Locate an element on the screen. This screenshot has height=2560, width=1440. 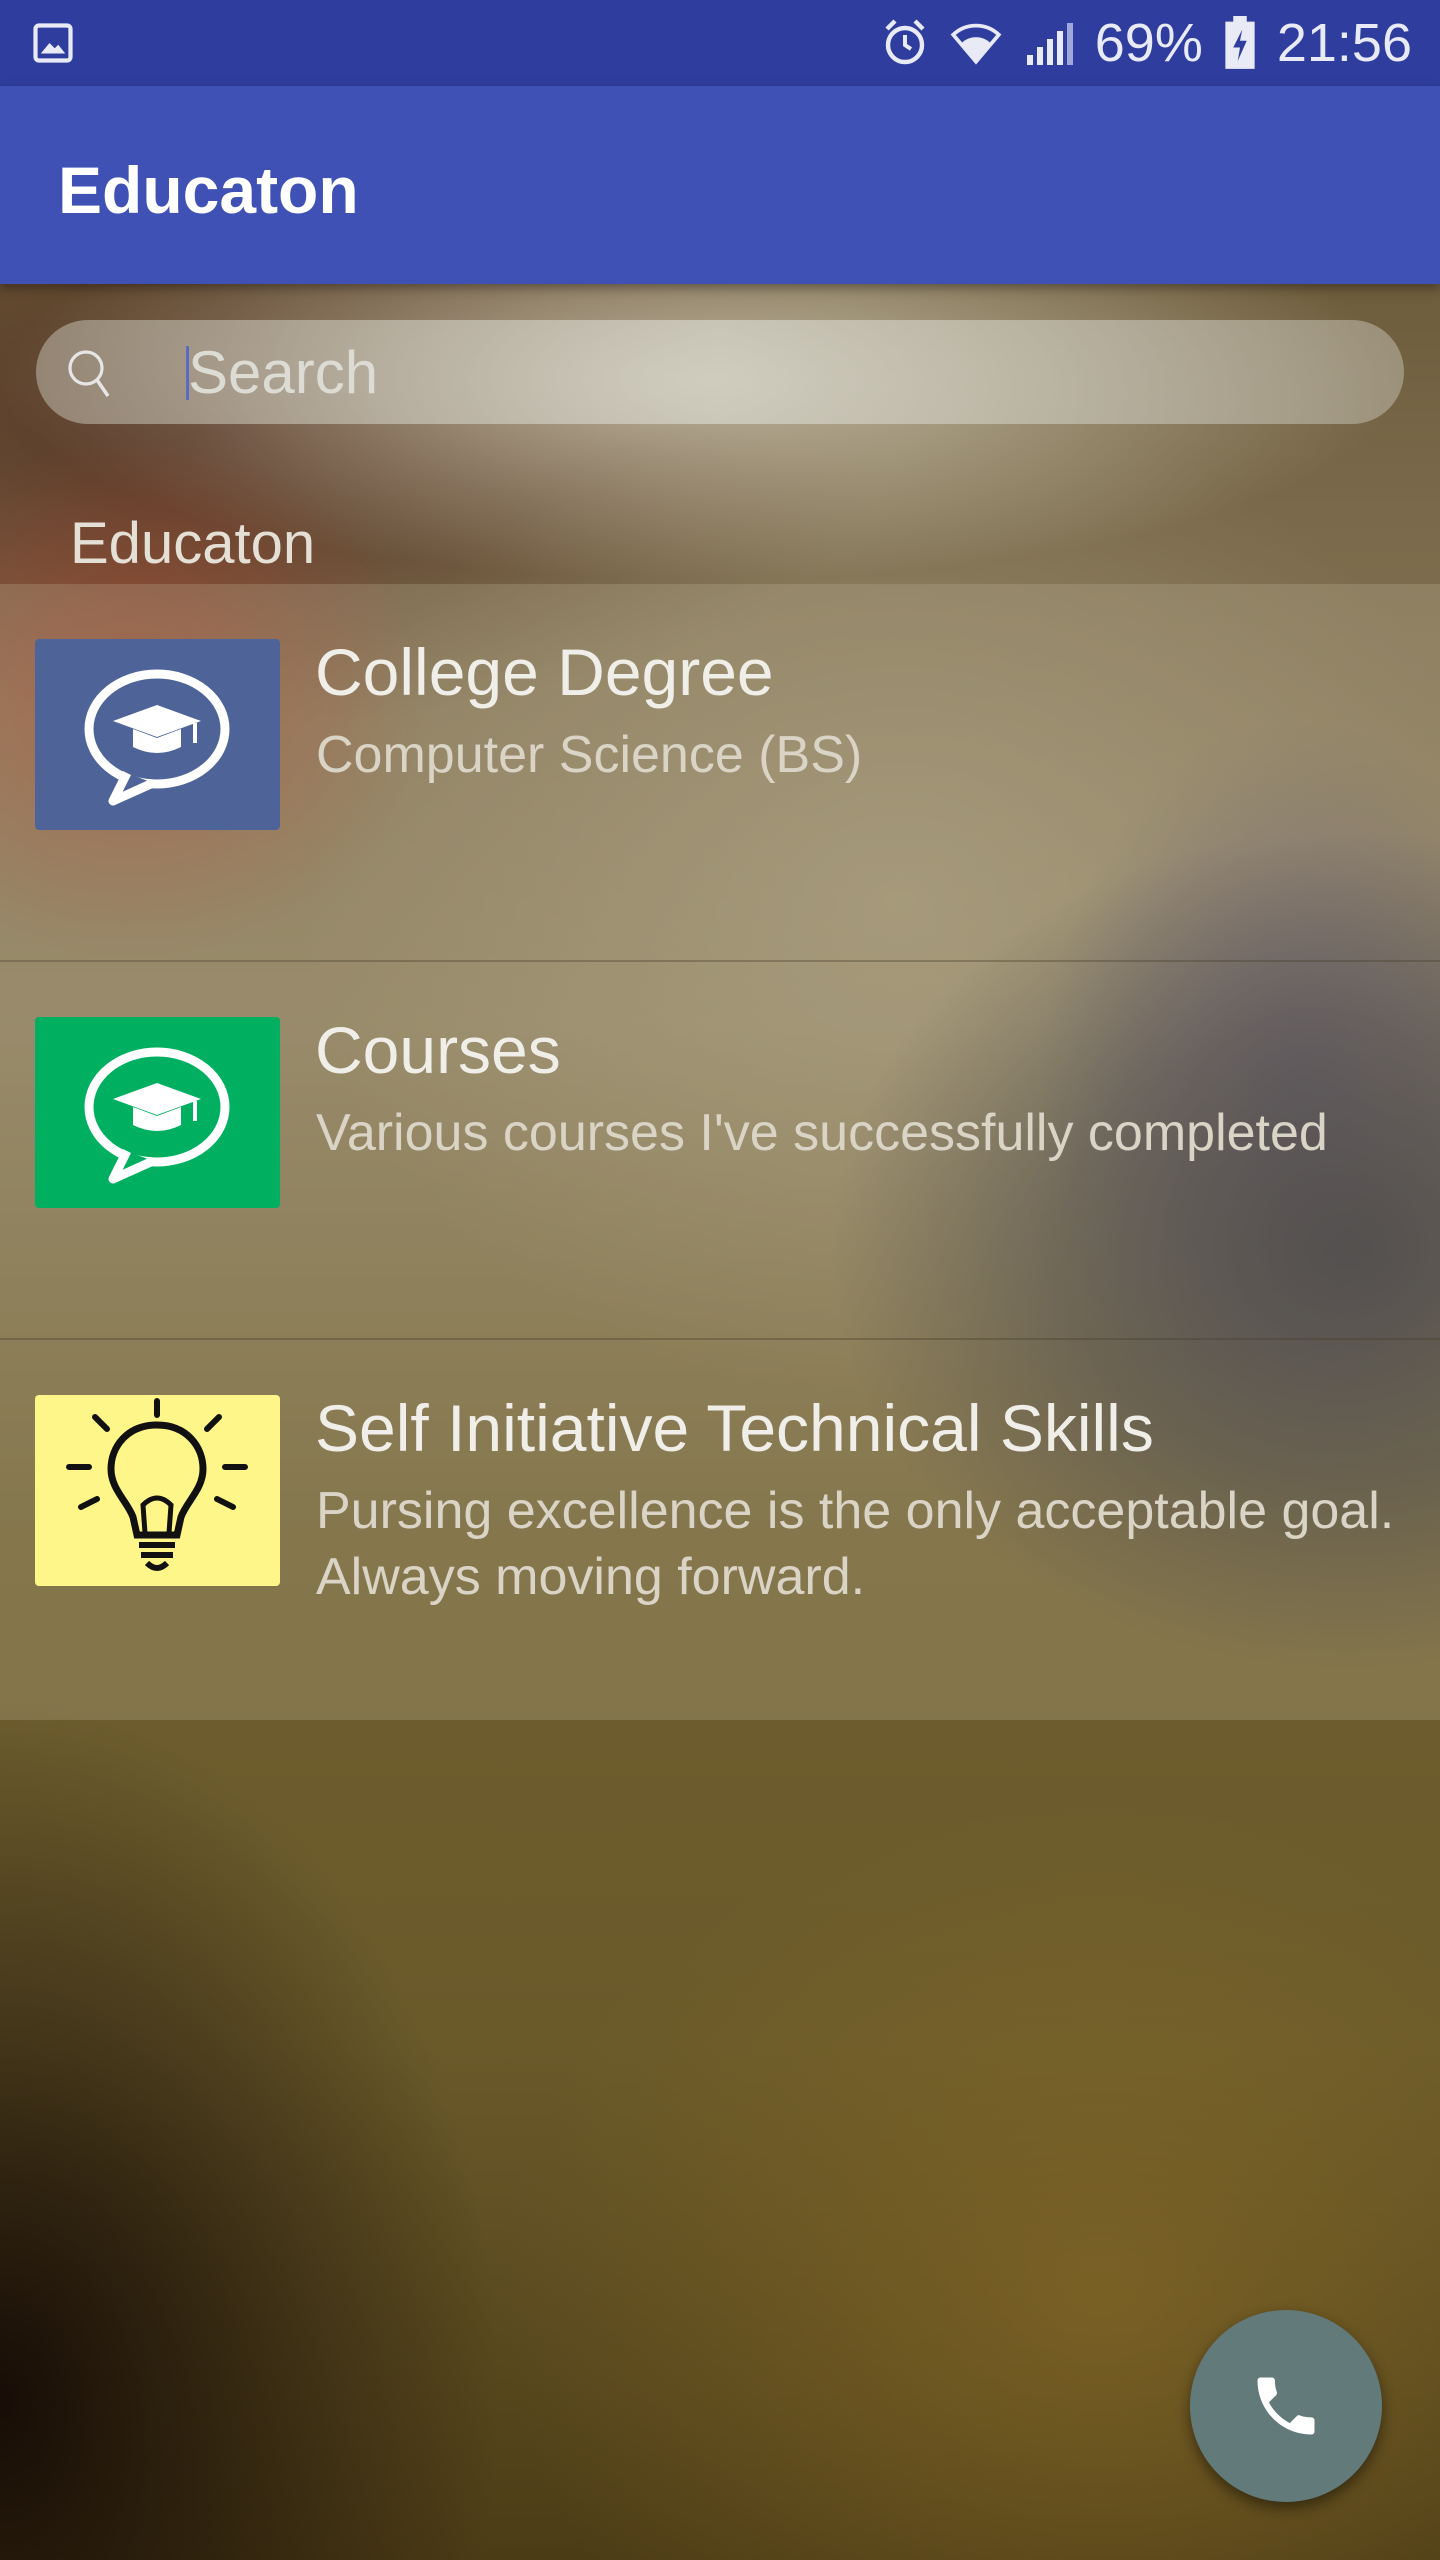
call-fab-button is located at coordinates (1286, 2406).